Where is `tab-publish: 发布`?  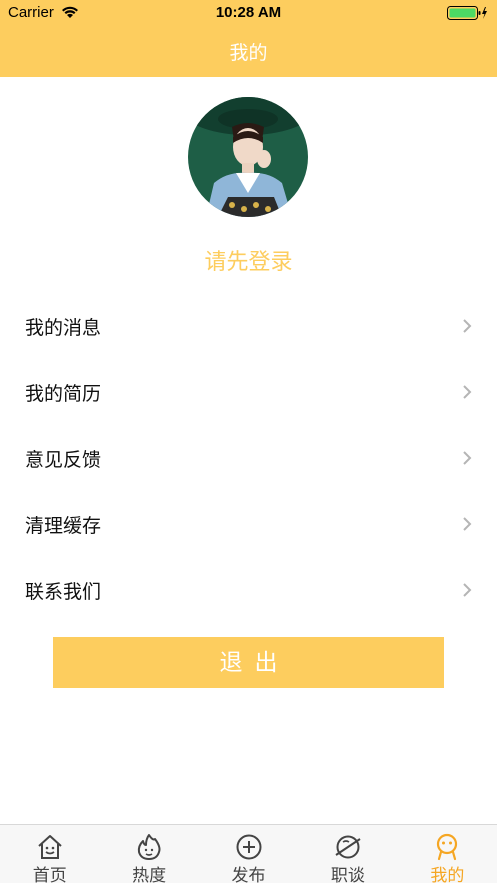
tab-publish: 发布 is located at coordinates (248, 854).